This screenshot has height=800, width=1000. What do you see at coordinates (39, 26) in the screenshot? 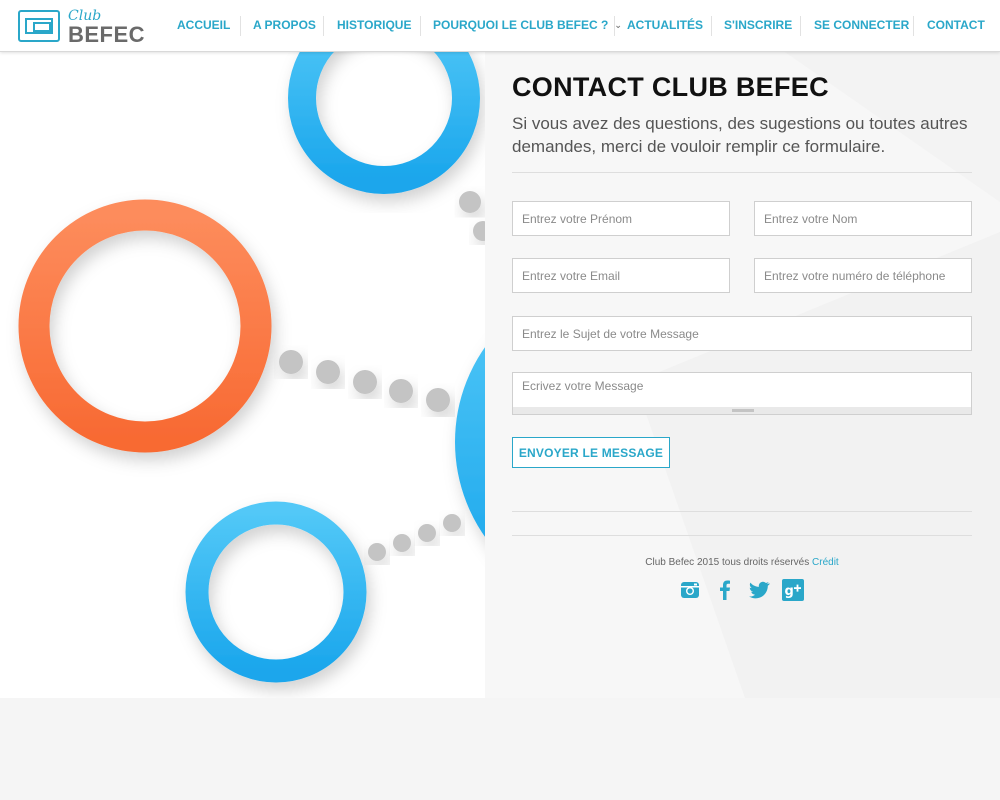
I see `logo-mark-icon` at bounding box center [39, 26].